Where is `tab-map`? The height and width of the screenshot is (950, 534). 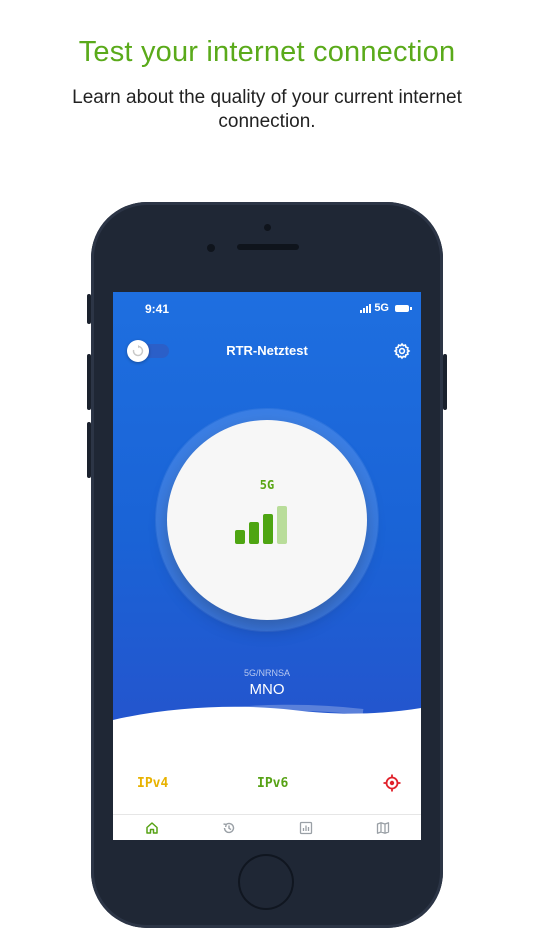
tab-map is located at coordinates (383, 828).